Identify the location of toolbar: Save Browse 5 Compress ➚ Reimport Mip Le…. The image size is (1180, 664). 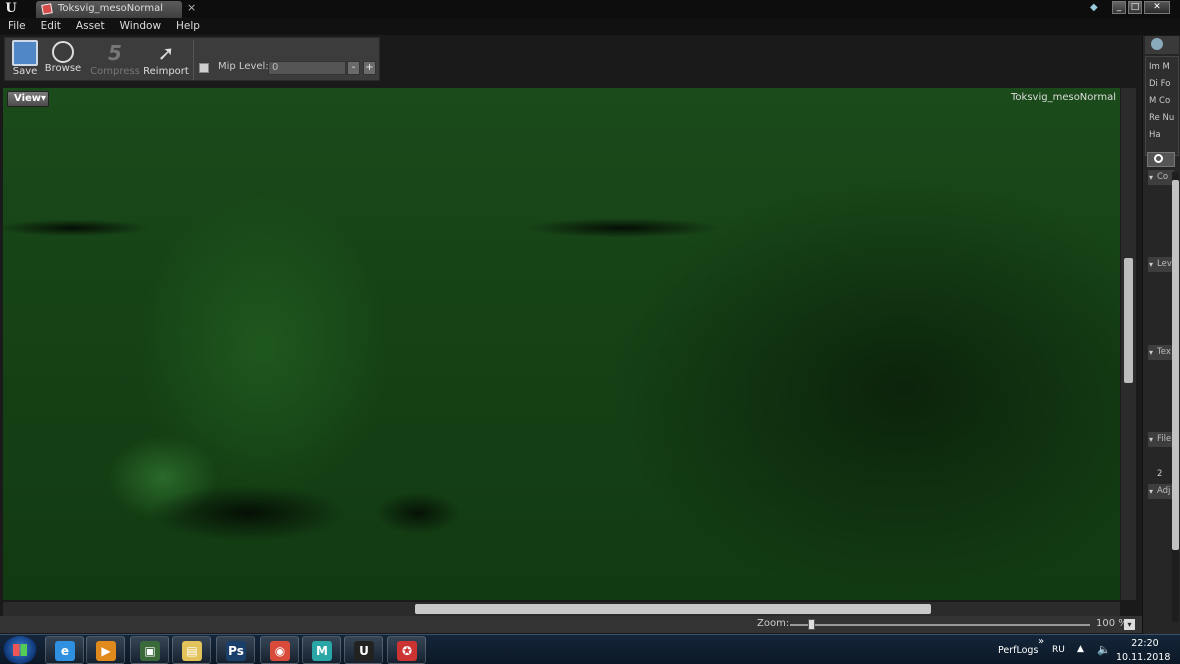
(192, 59).